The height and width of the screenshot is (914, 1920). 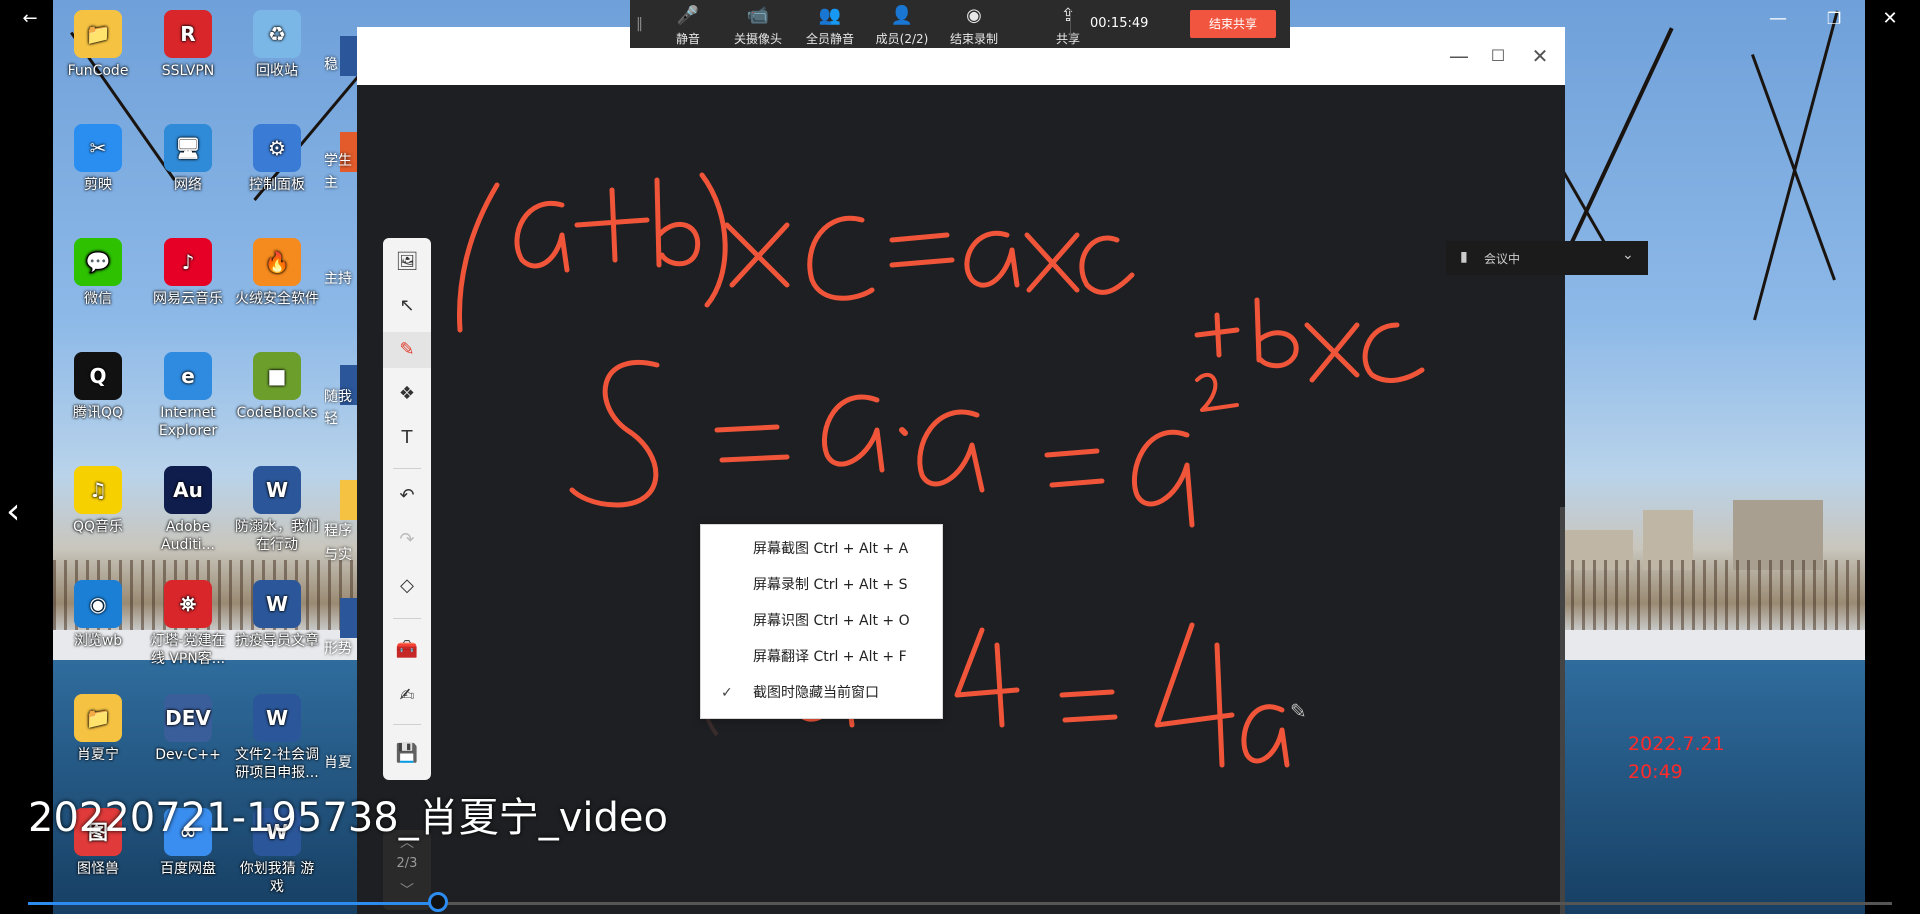 What do you see at coordinates (98, 755) in the screenshot?
I see `desktop-icon-label: 肖夏宁` at bounding box center [98, 755].